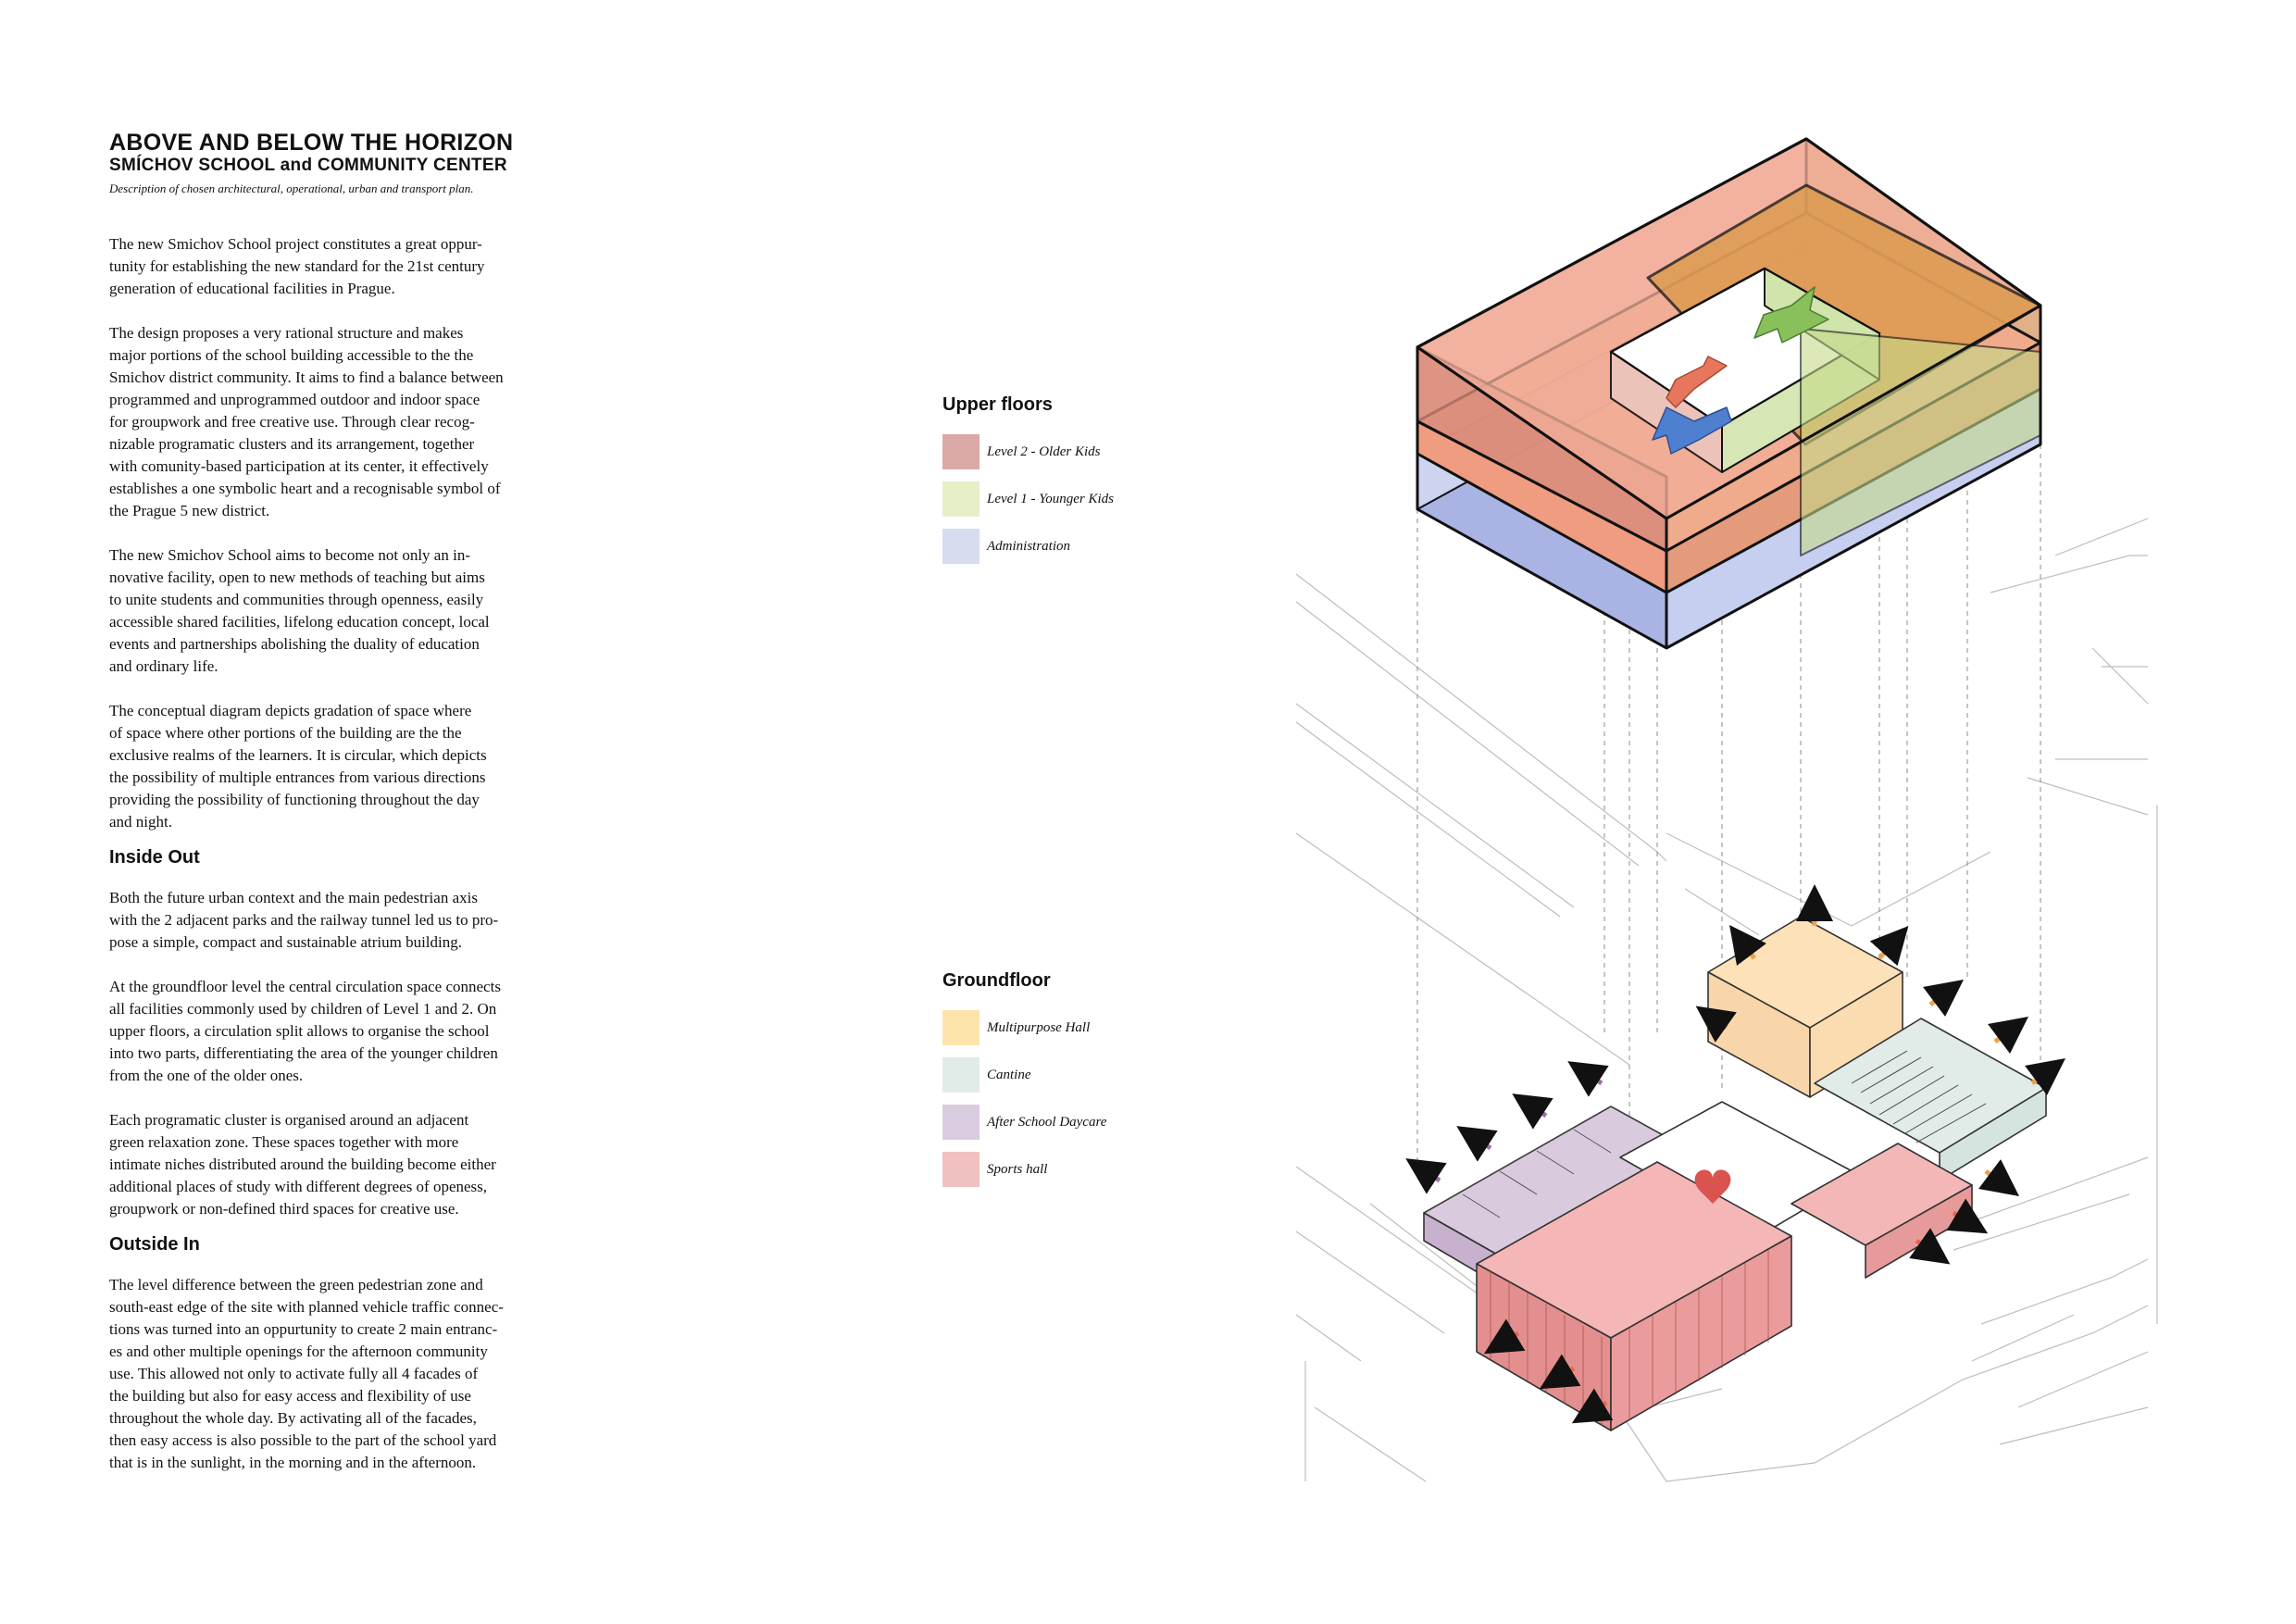 This screenshot has width=2296, height=1624. I want to click on legend-item: Administration, so click(1028, 546).